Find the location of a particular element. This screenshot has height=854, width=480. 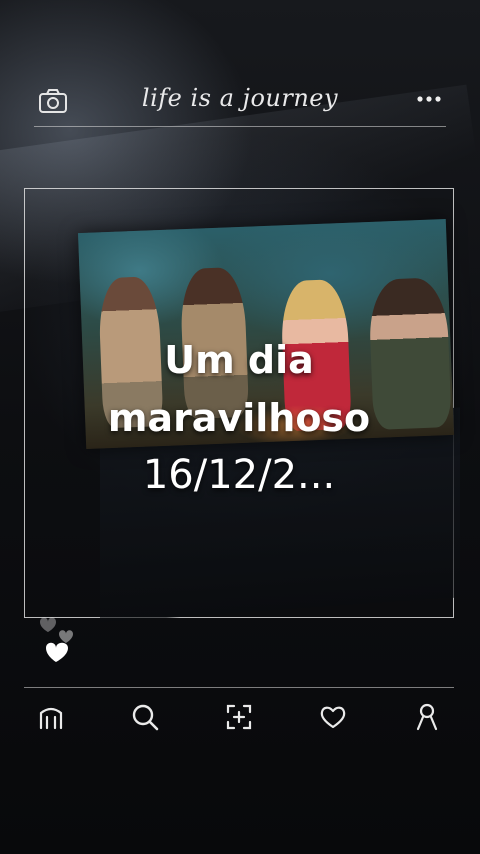

top-bar: life is a journey is located at coordinates (240, 103).